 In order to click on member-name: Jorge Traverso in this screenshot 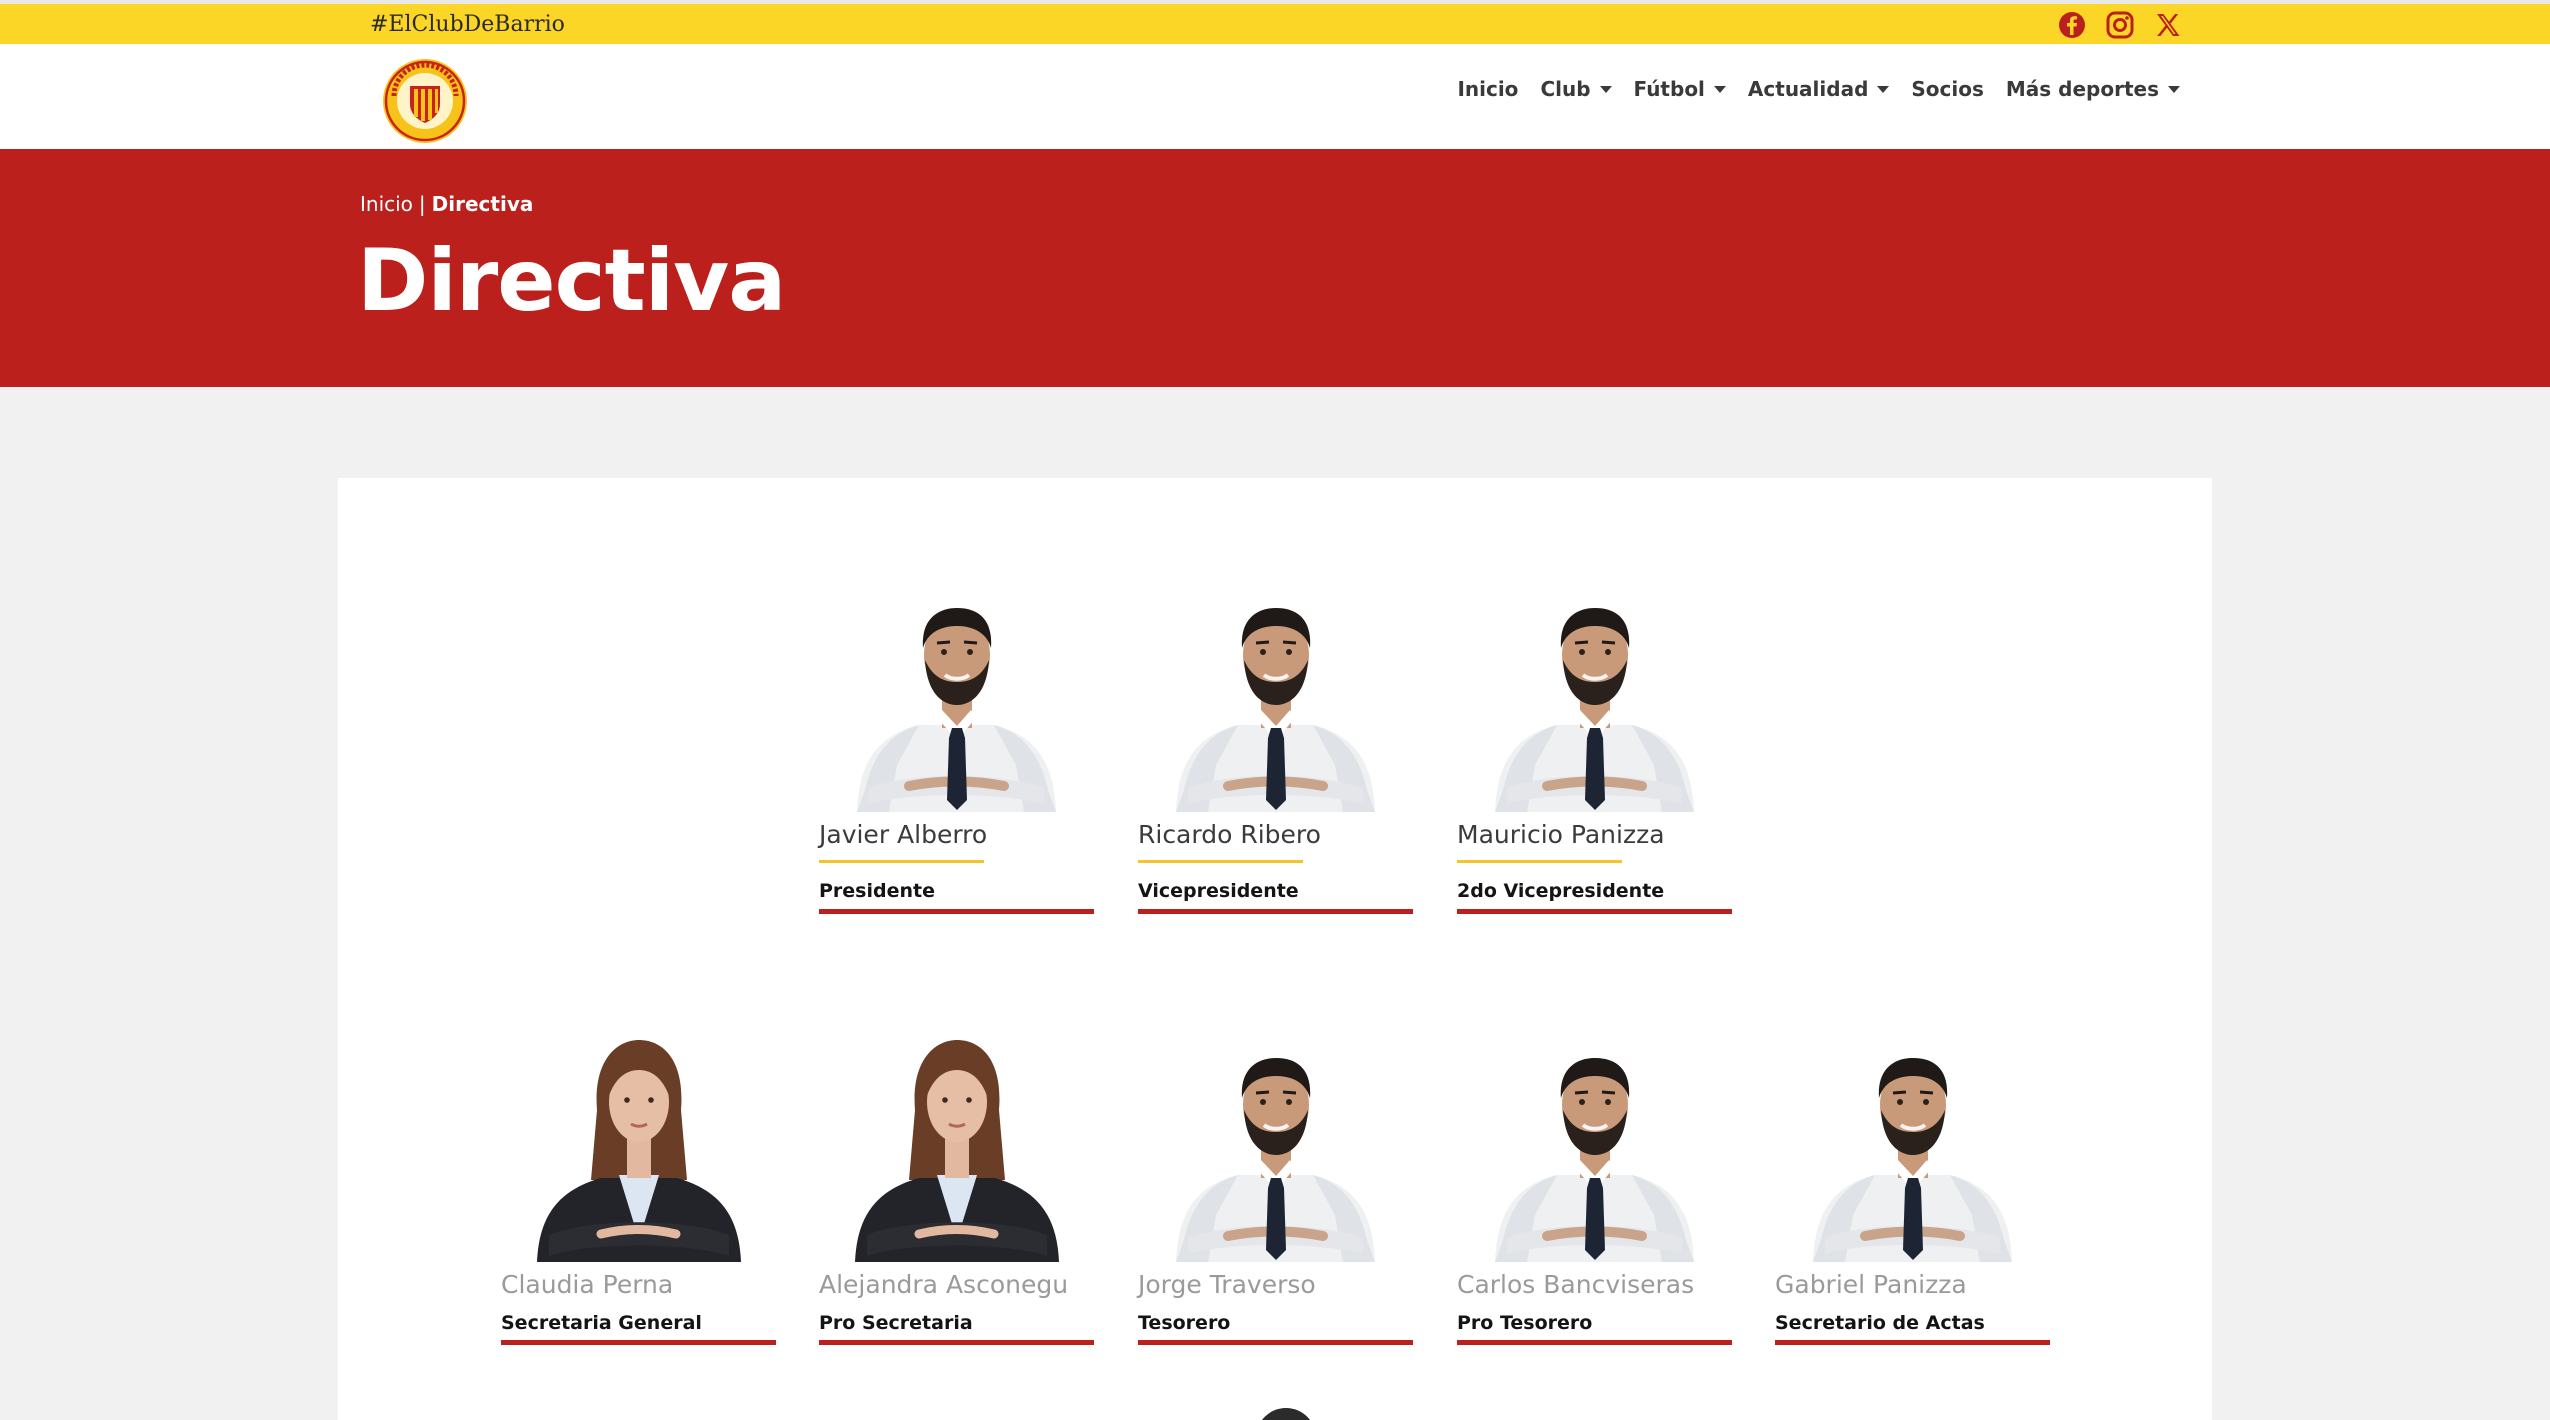, I will do `click(1227, 1284)`.